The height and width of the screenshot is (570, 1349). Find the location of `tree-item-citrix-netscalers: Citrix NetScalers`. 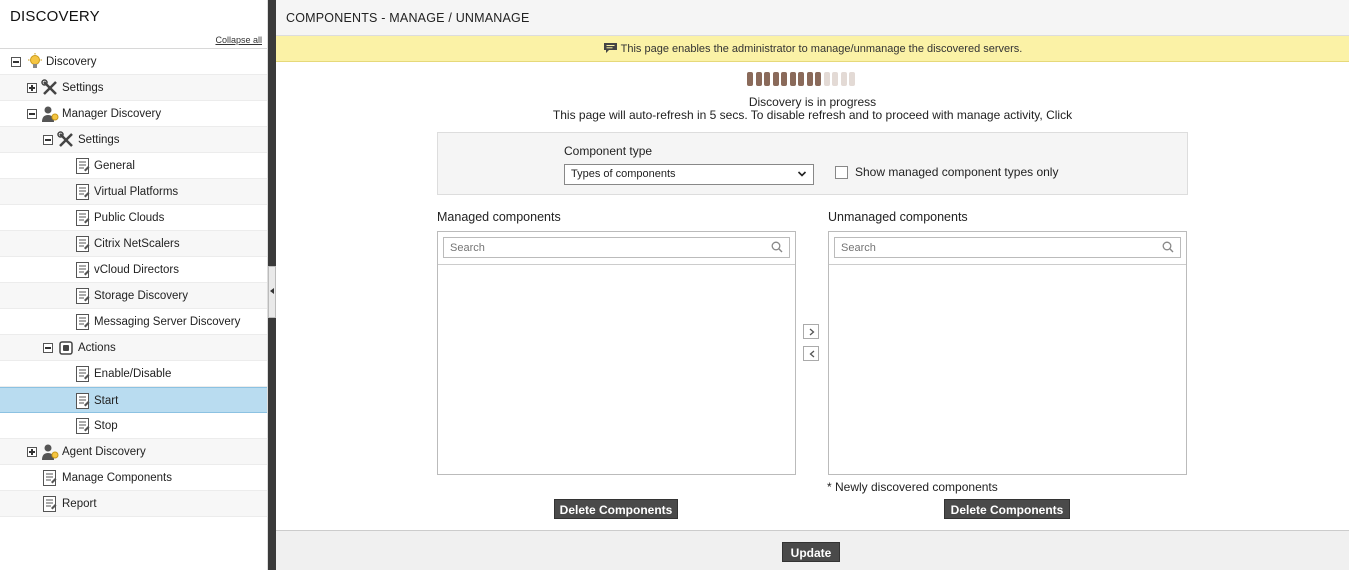

tree-item-citrix-netscalers: Citrix NetScalers is located at coordinates (133, 244).